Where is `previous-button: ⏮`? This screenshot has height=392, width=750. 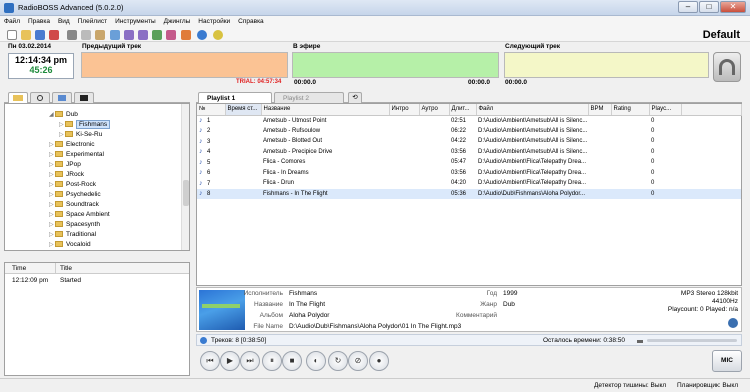 previous-button: ⏮ is located at coordinates (210, 361).